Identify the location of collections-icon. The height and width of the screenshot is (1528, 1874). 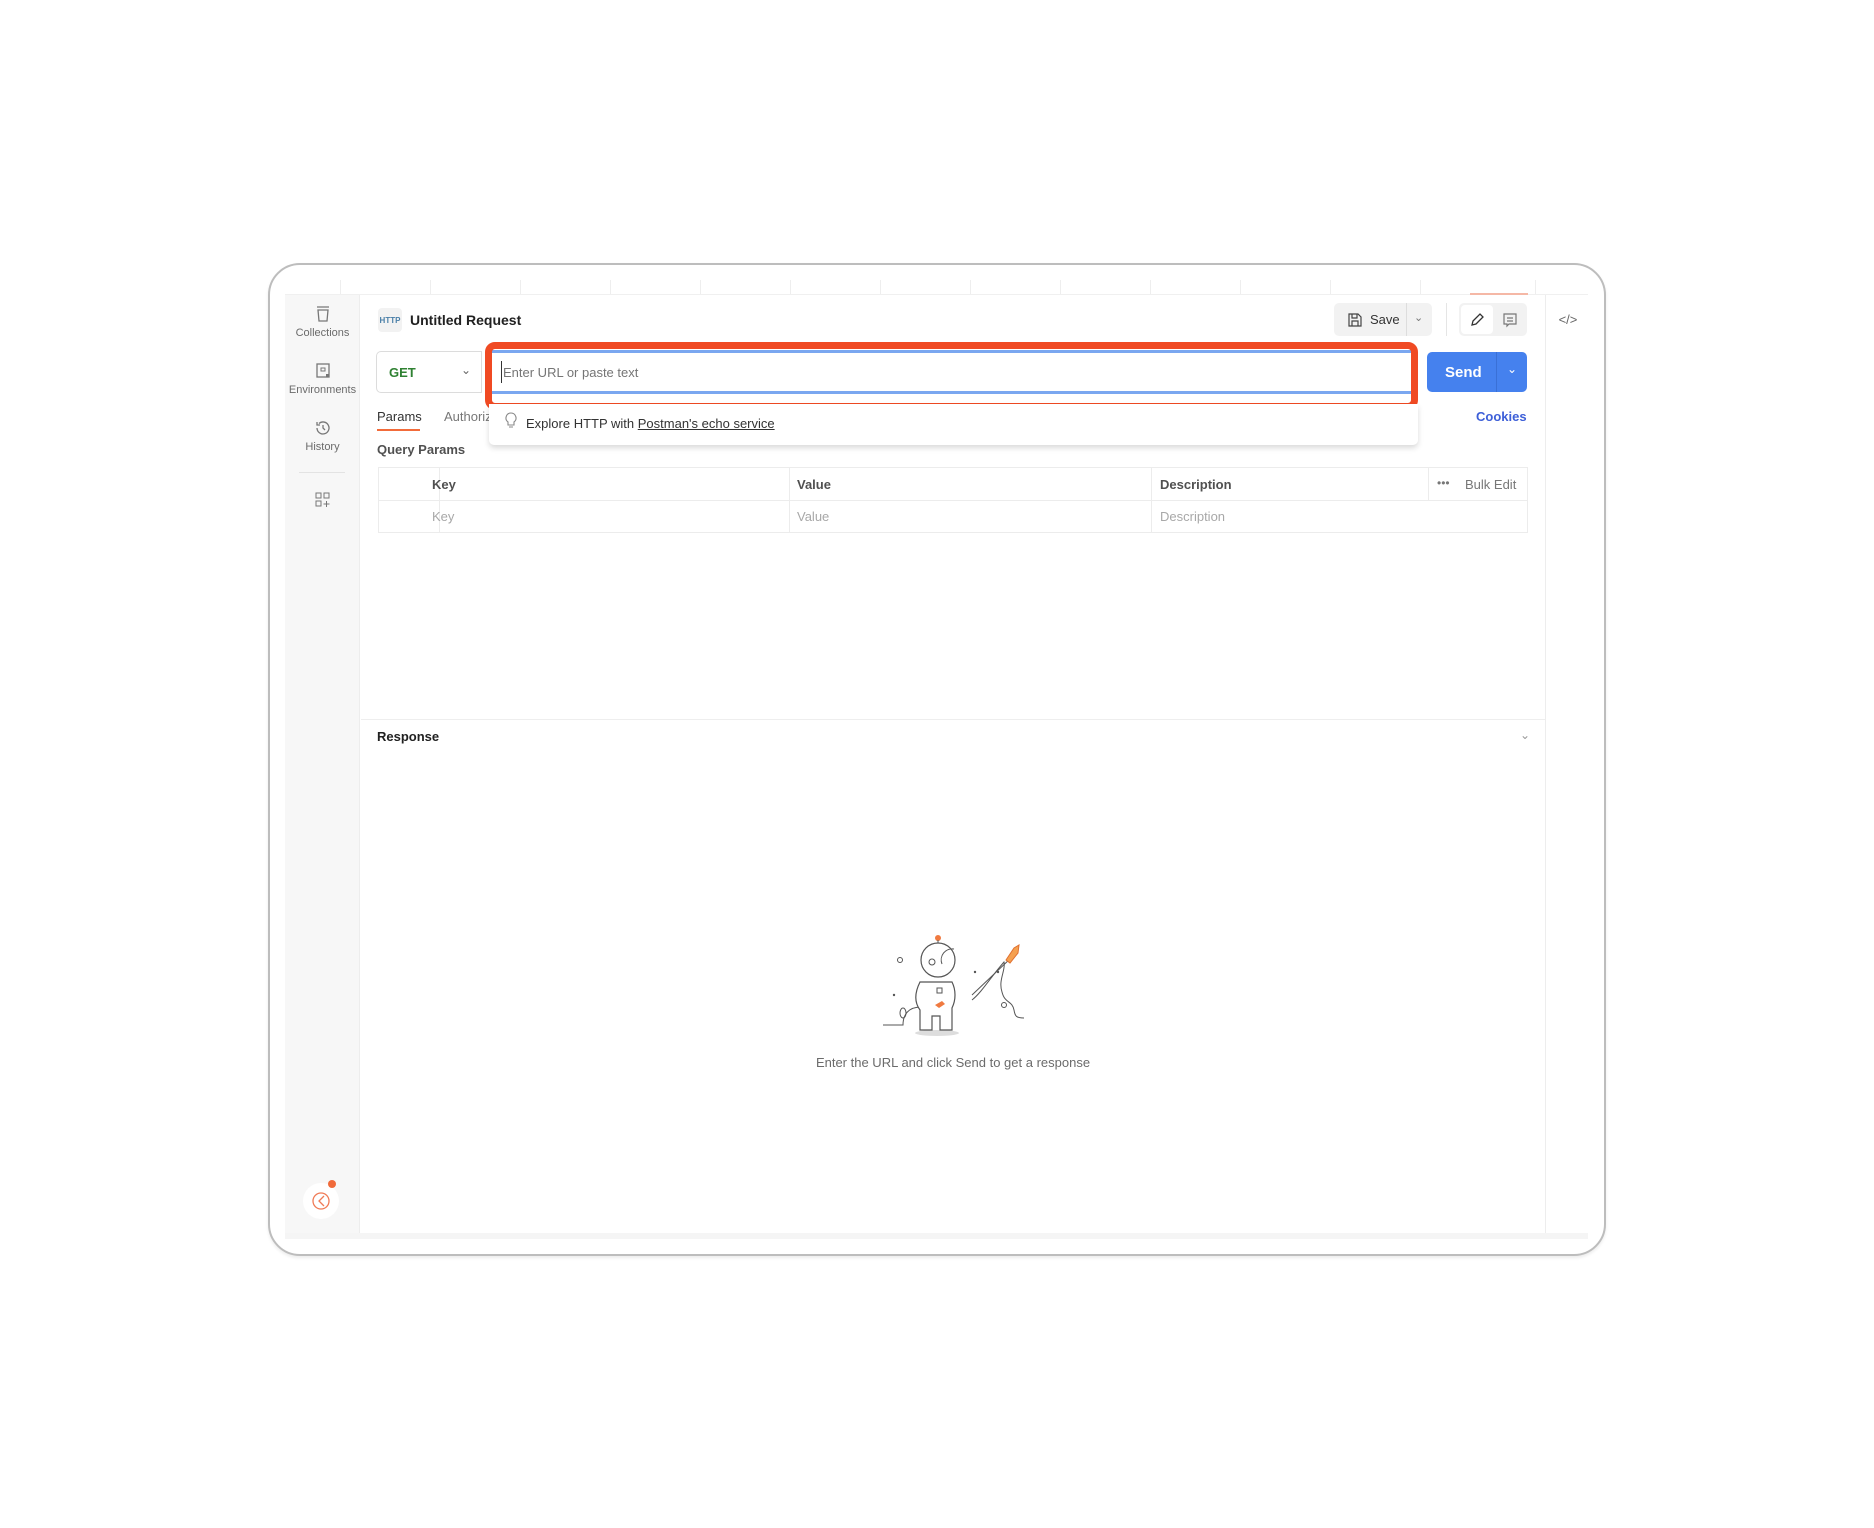
(322, 314).